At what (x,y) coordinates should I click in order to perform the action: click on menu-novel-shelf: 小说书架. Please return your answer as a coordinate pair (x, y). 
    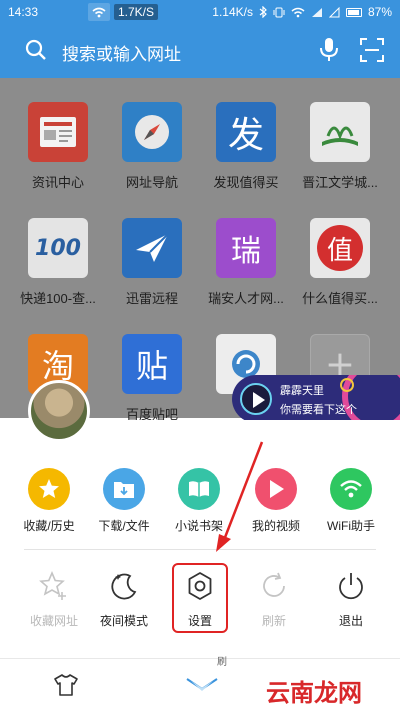
    Looking at the image, I should click on (199, 501).